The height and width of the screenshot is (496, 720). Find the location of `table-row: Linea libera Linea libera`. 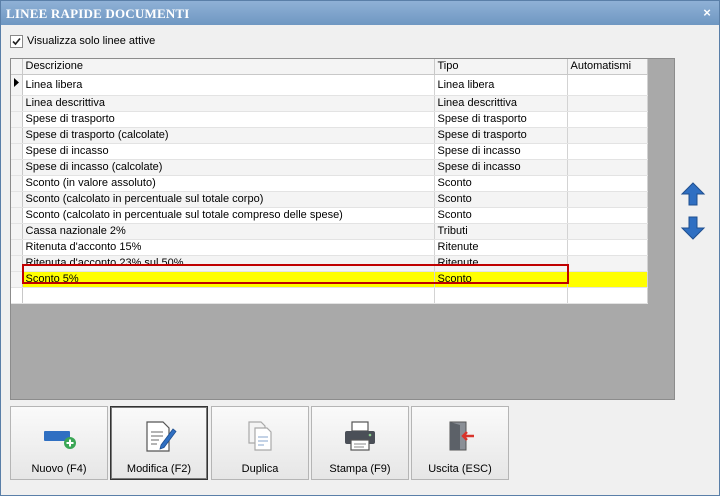

table-row: Linea libera Linea libera is located at coordinates (329, 85).